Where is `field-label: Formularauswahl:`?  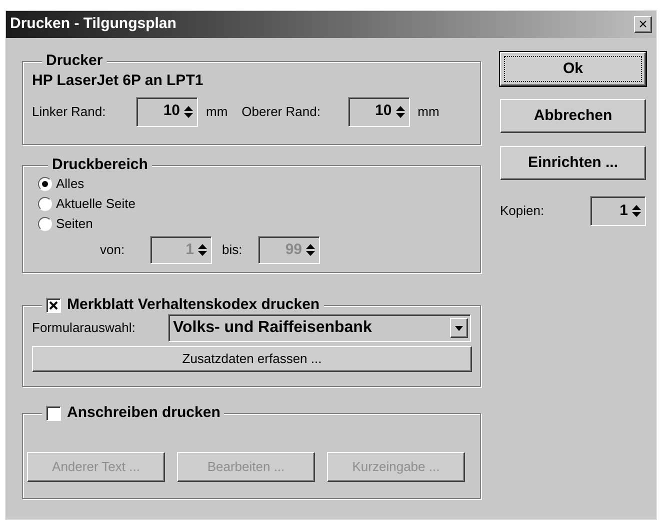
field-label: Formularauswahl: is located at coordinates (84, 328).